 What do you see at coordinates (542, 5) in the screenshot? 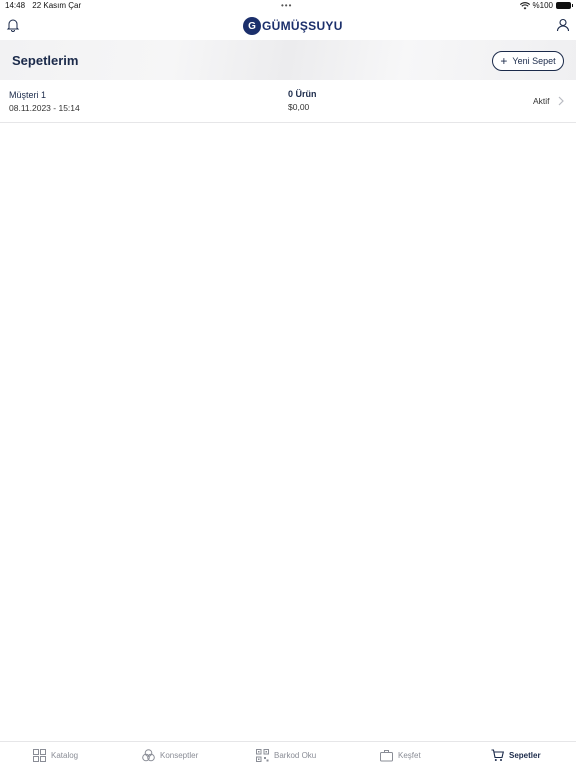
I see `battery-percent: %100` at bounding box center [542, 5].